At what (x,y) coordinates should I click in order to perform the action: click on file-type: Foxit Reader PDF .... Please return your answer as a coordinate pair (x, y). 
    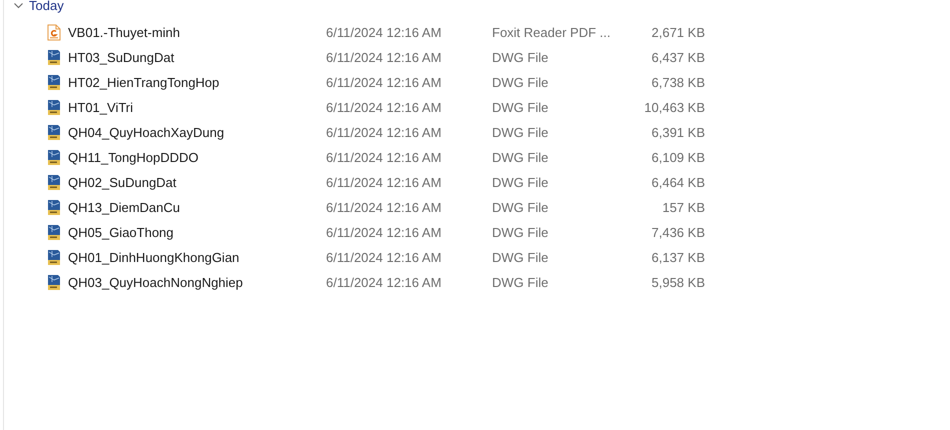
    Looking at the image, I should click on (552, 33).